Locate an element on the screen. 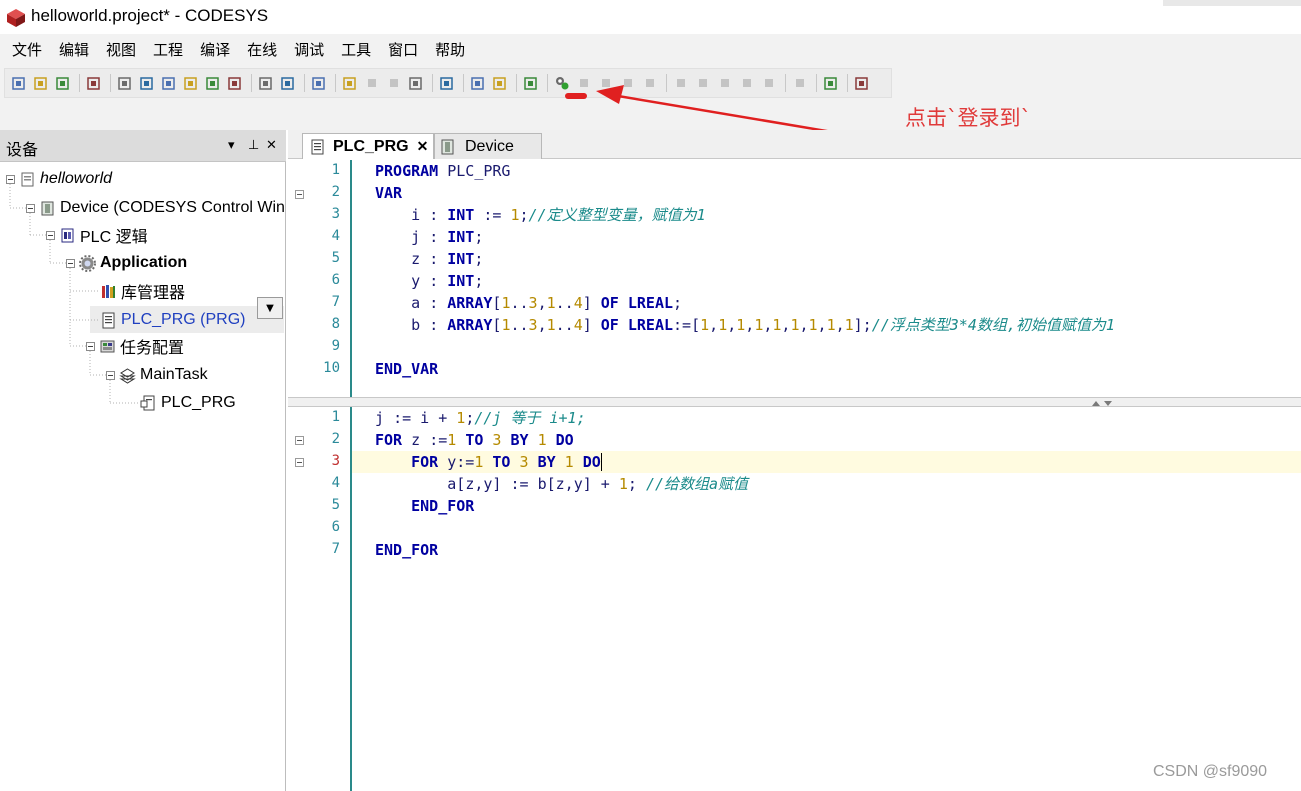  code-line: END_FOR is located at coordinates (407, 550).